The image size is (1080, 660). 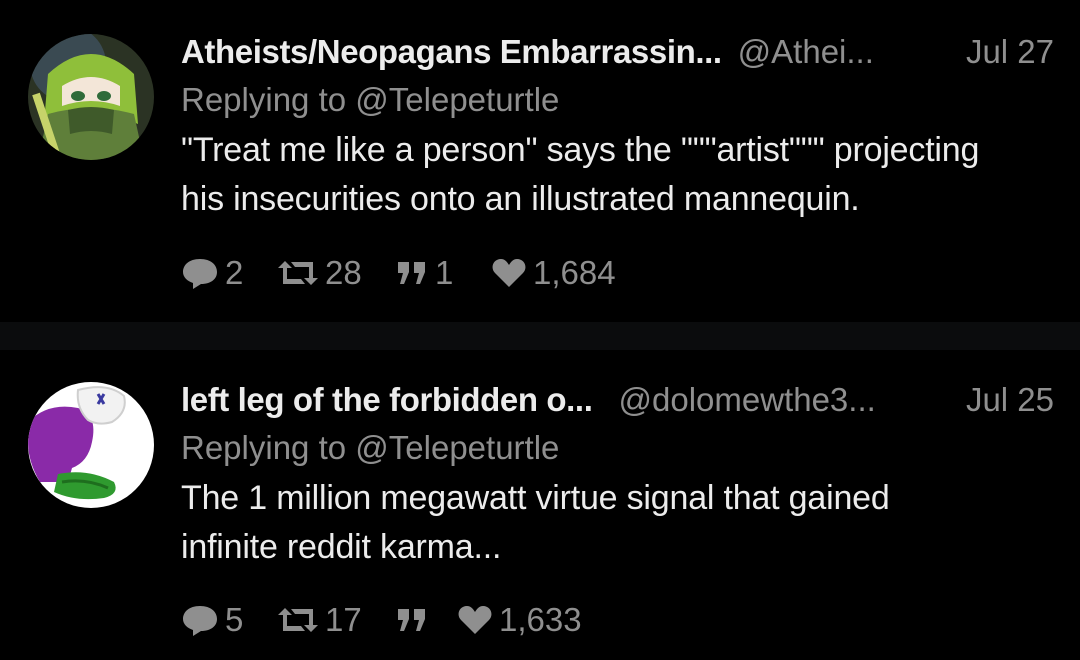 I want to click on quote-count: 1, so click(x=444, y=272).